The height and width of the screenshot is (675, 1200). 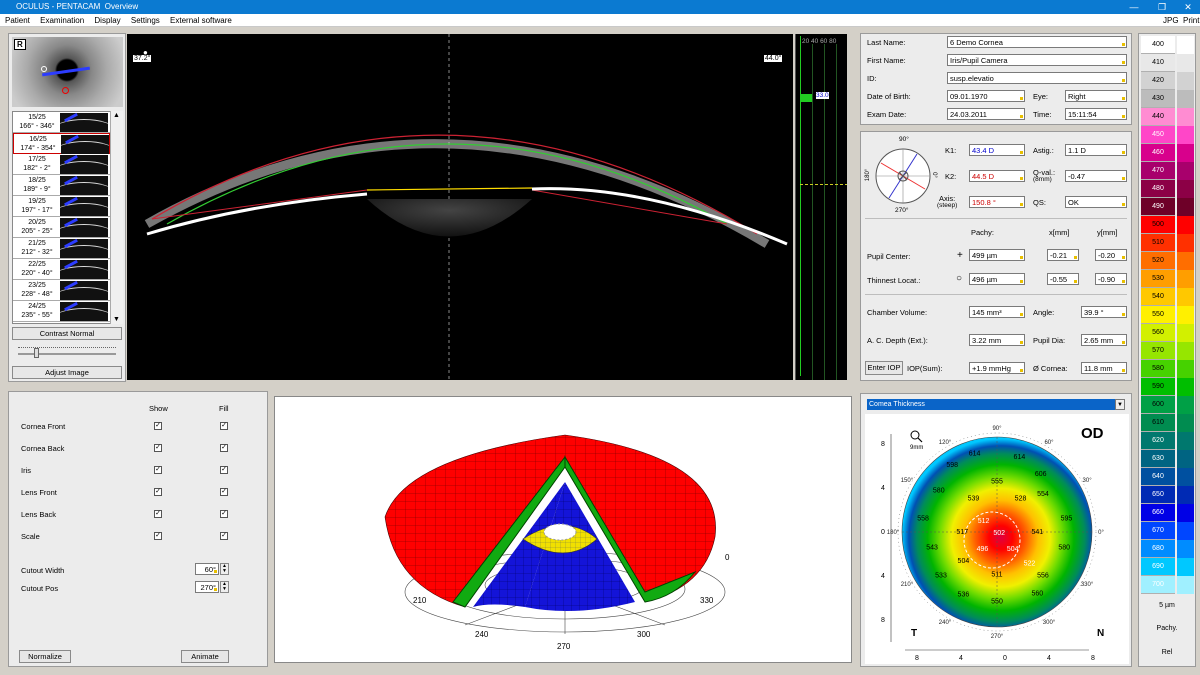 I want to click on map-type-value: Comea Thickness, so click(x=897, y=404).